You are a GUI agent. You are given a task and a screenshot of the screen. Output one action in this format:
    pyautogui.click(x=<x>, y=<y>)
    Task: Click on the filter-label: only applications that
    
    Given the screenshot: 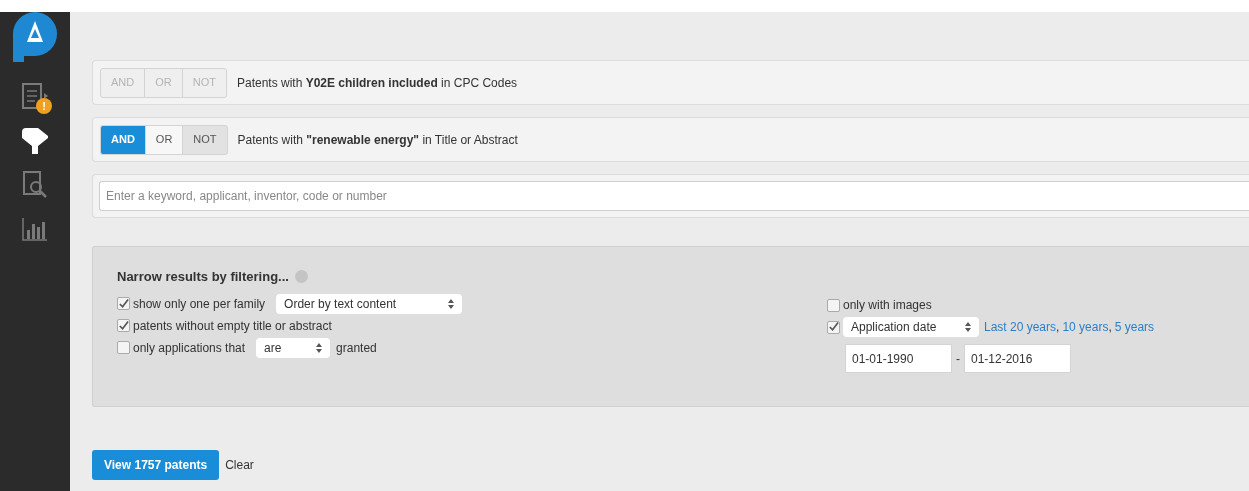 What is the action you would take?
    pyautogui.click(x=189, y=348)
    